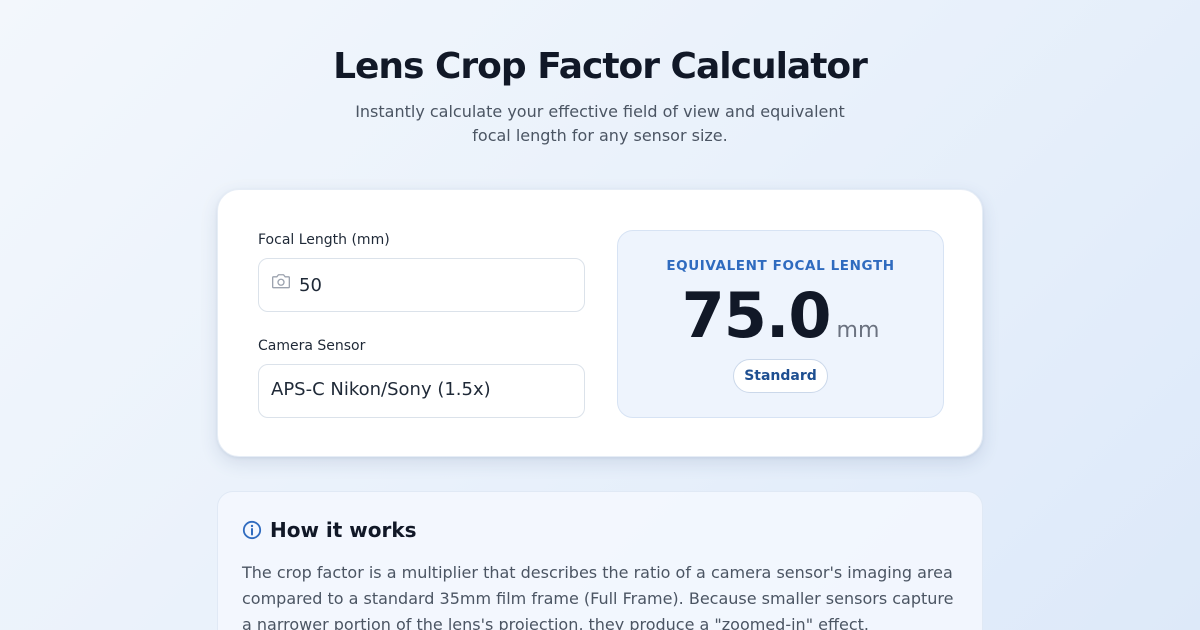 This screenshot has width=1200, height=630. Describe the element at coordinates (252, 530) in the screenshot. I see `info-icon` at that location.